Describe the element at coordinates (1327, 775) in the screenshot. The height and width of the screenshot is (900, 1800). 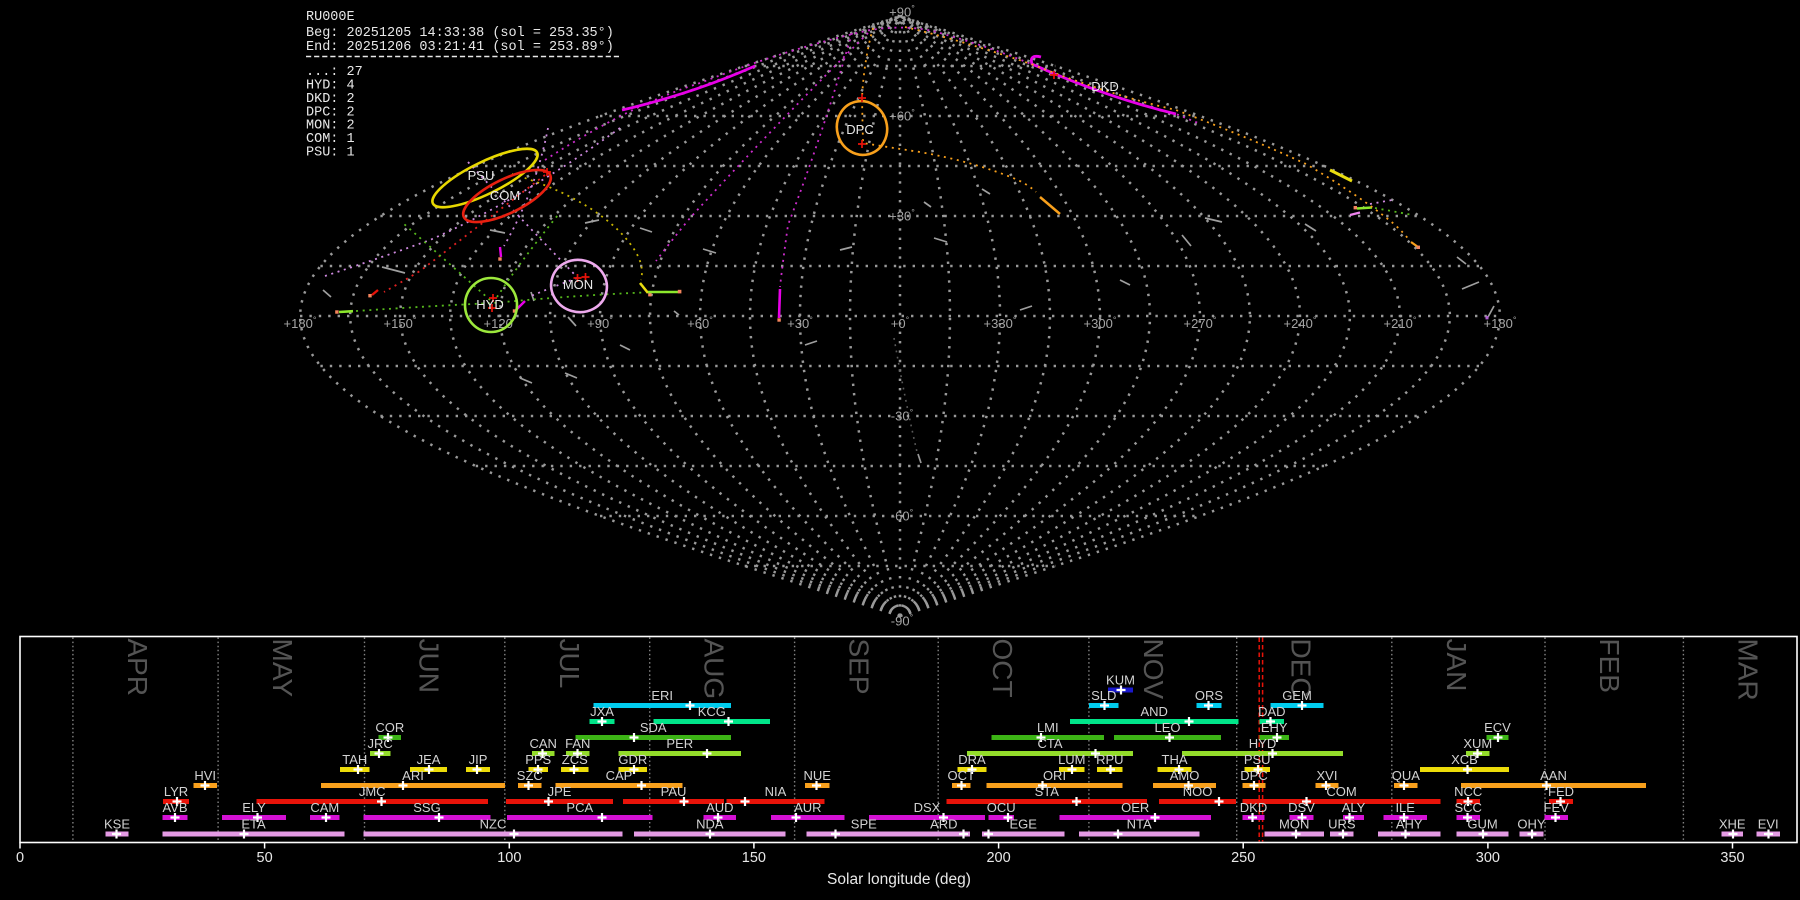
I see `svg-text: XVI` at that location.